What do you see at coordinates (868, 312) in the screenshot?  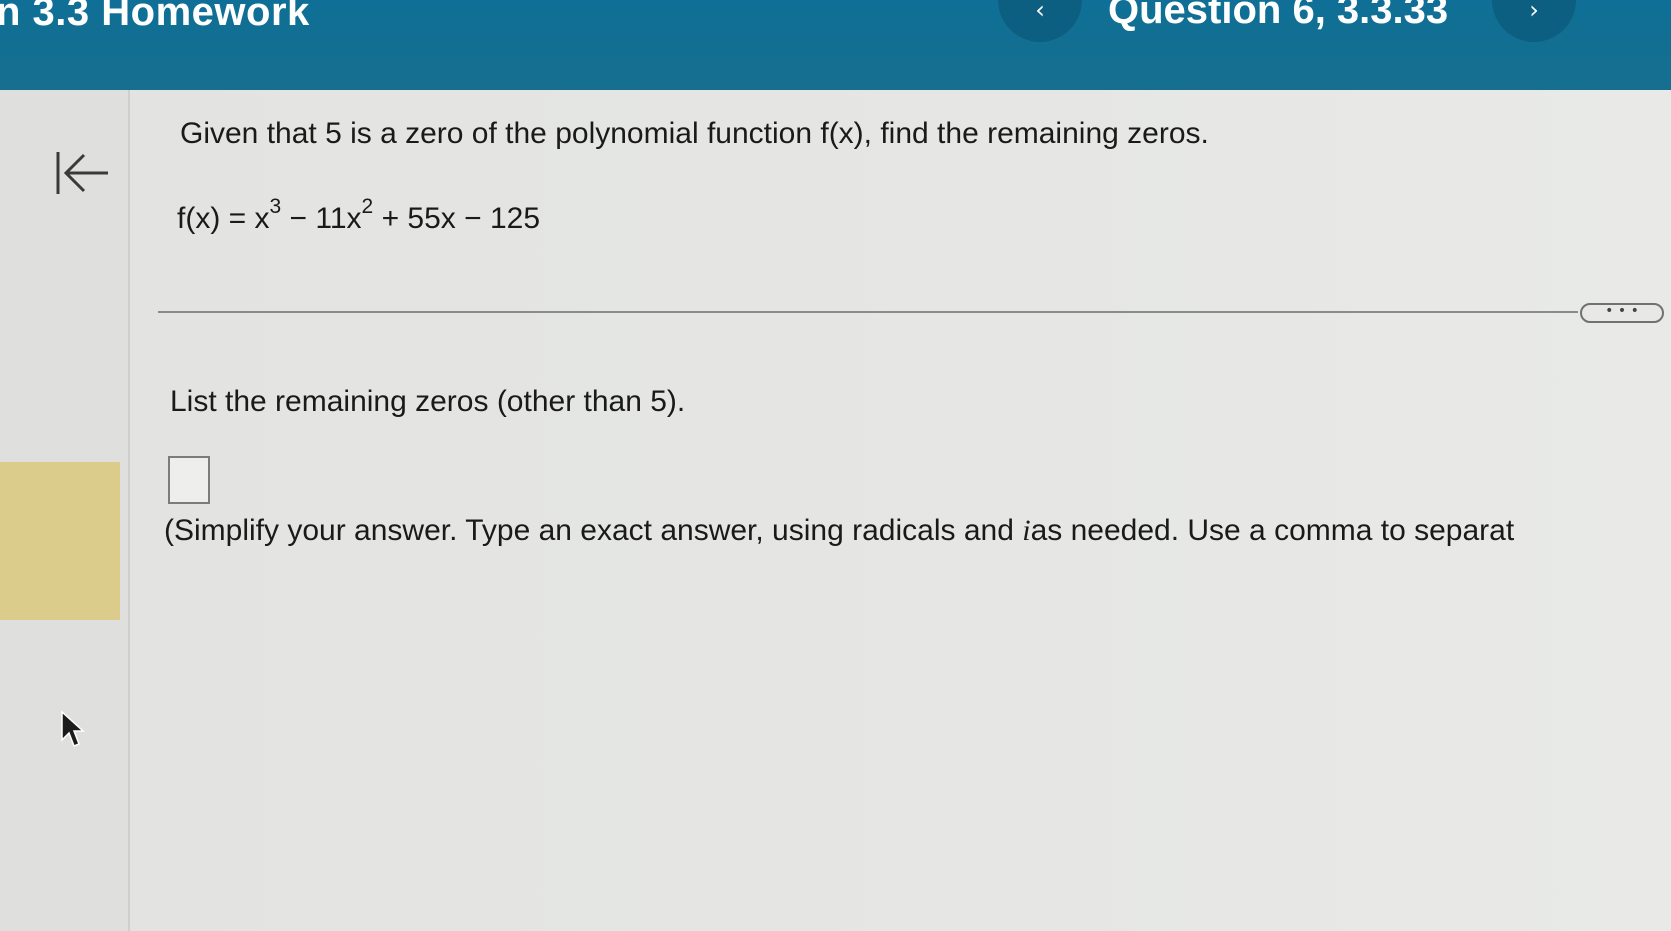 I see `section-divider` at bounding box center [868, 312].